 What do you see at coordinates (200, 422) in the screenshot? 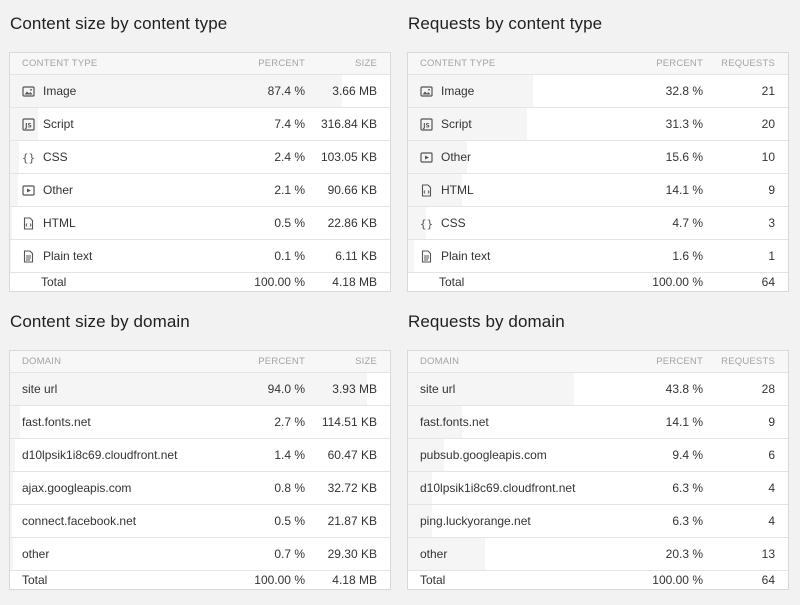
I see `table-row-fast-fonts-net: fast.fonts.net 2.7 % 114.51 KB` at bounding box center [200, 422].